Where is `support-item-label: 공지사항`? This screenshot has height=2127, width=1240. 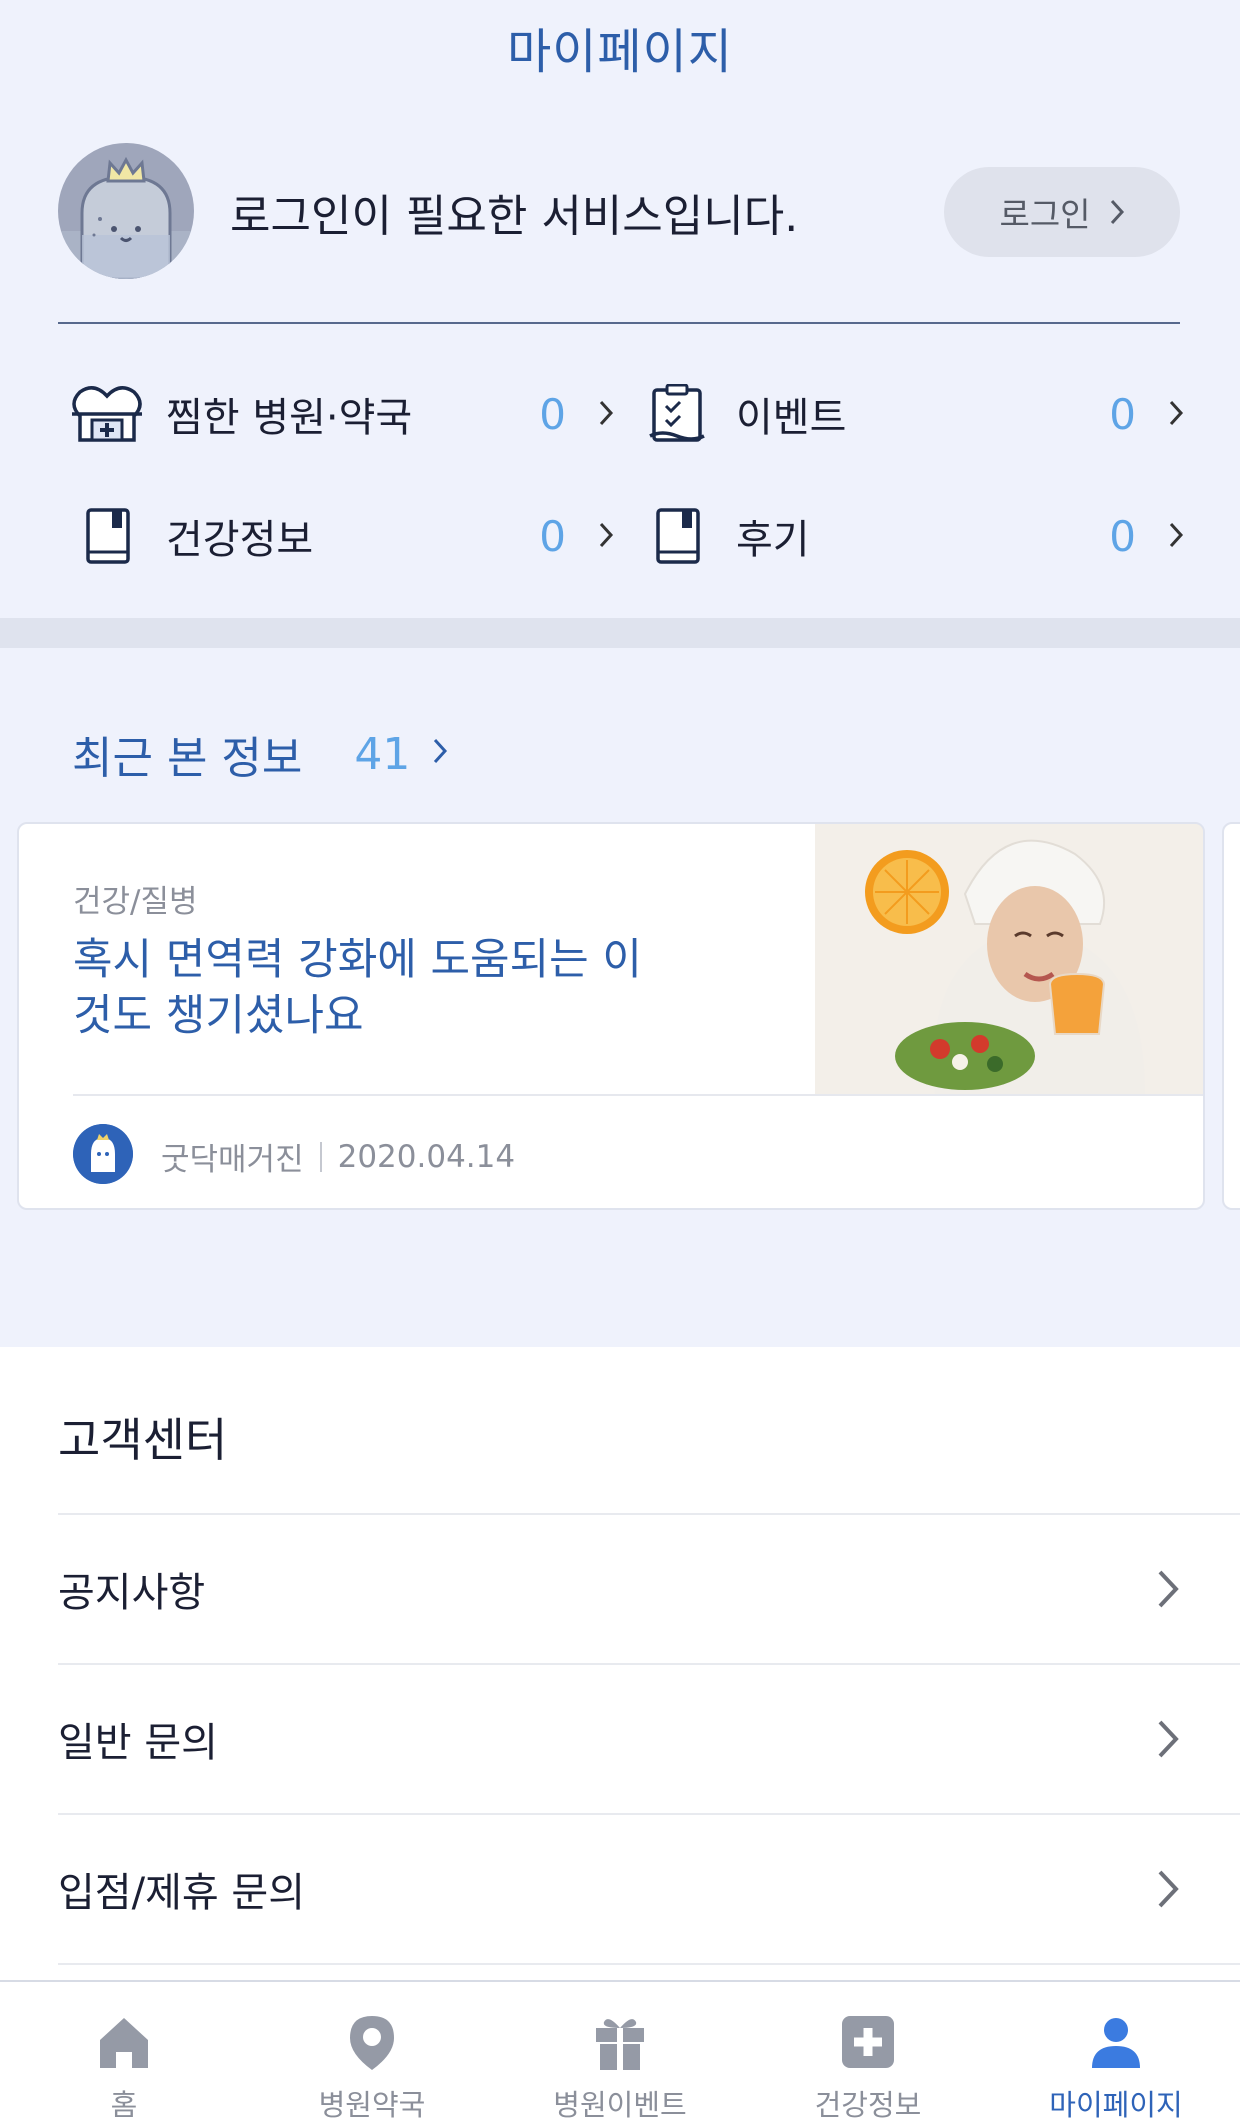
support-item-label: 공지사항 is located at coordinates (132, 1593).